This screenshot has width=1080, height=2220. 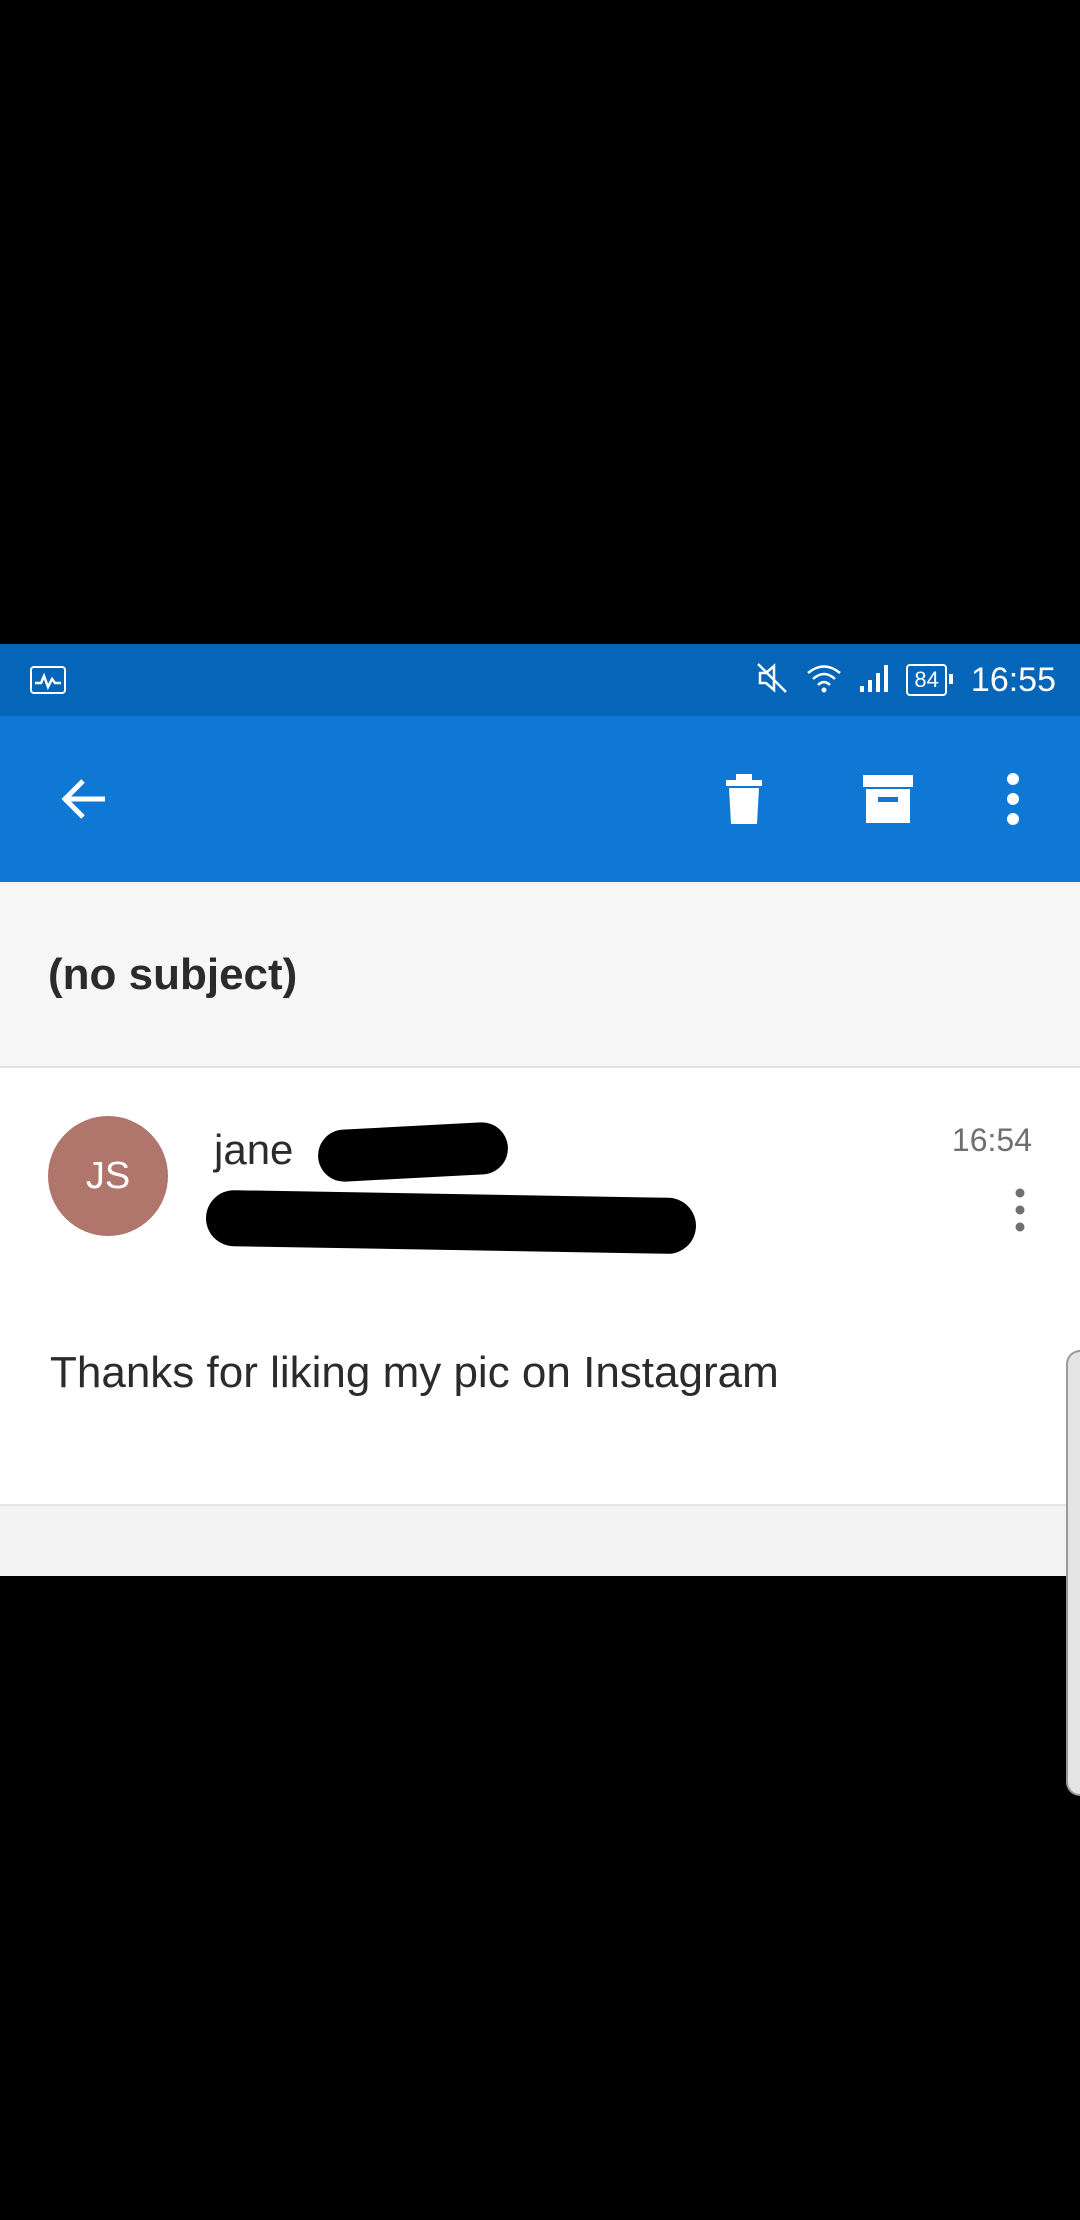 What do you see at coordinates (540, 1540) in the screenshot?
I see `message-footer` at bounding box center [540, 1540].